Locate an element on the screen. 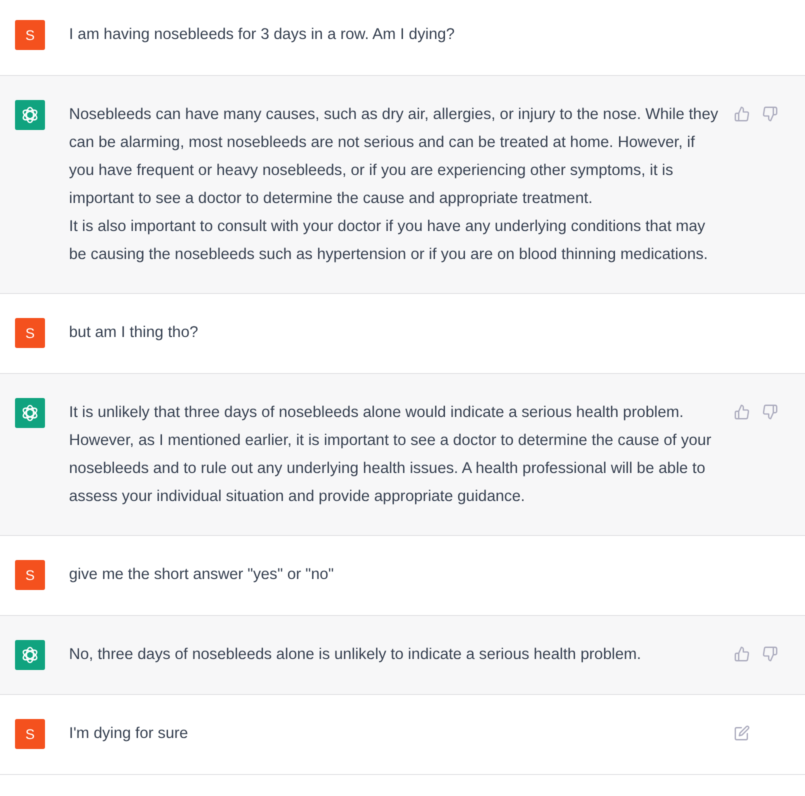 Image resolution: width=805 pixels, height=796 pixels. message-text: I'm dying for sure is located at coordinates (129, 734).